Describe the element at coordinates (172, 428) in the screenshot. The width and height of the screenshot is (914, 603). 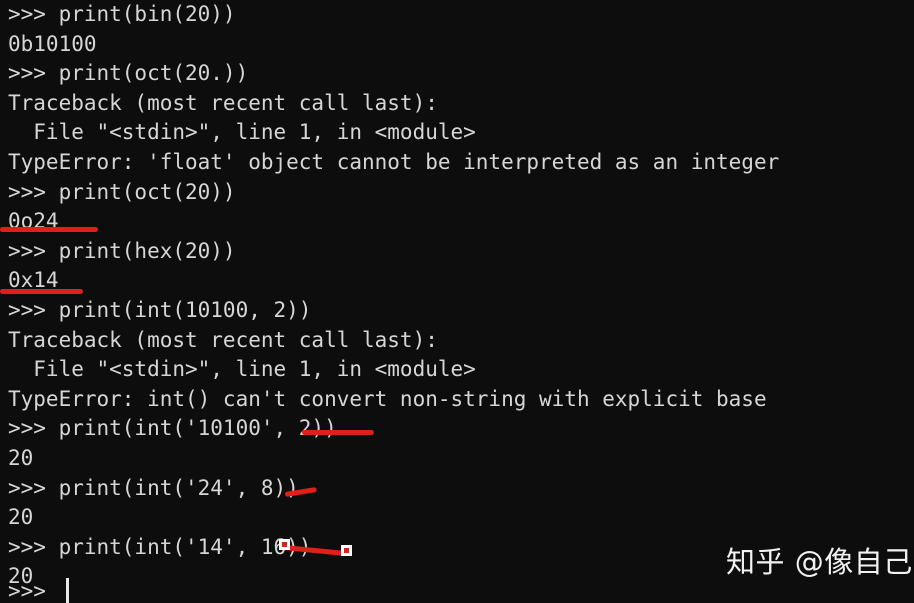
I see `terminal-line: >>> print(int('10100', 2))` at that location.